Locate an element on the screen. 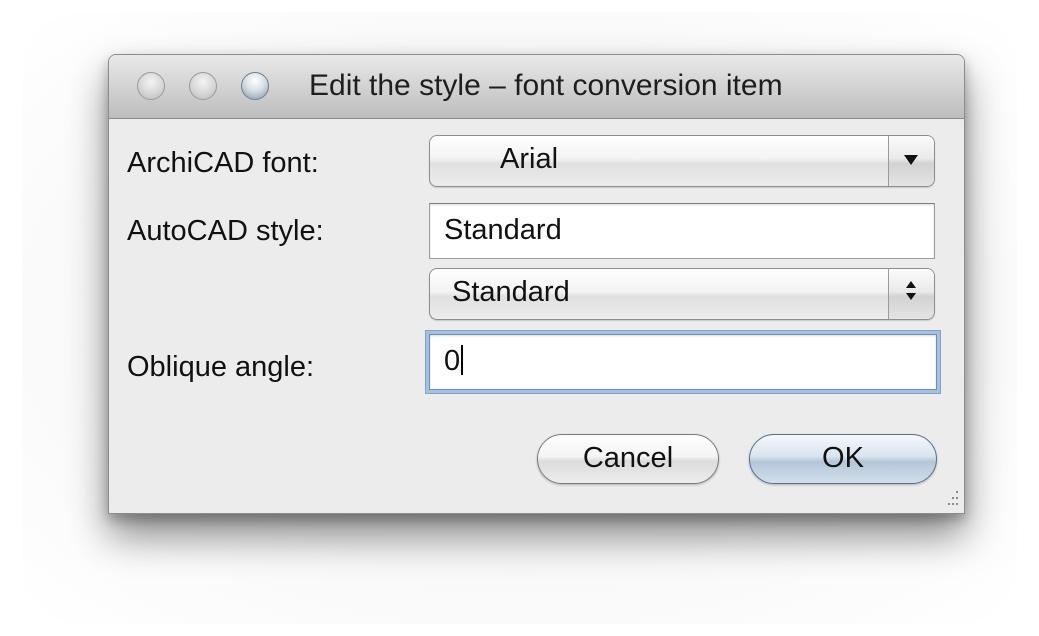  oblique-angle-label: Oblique angle: is located at coordinates (221, 367).